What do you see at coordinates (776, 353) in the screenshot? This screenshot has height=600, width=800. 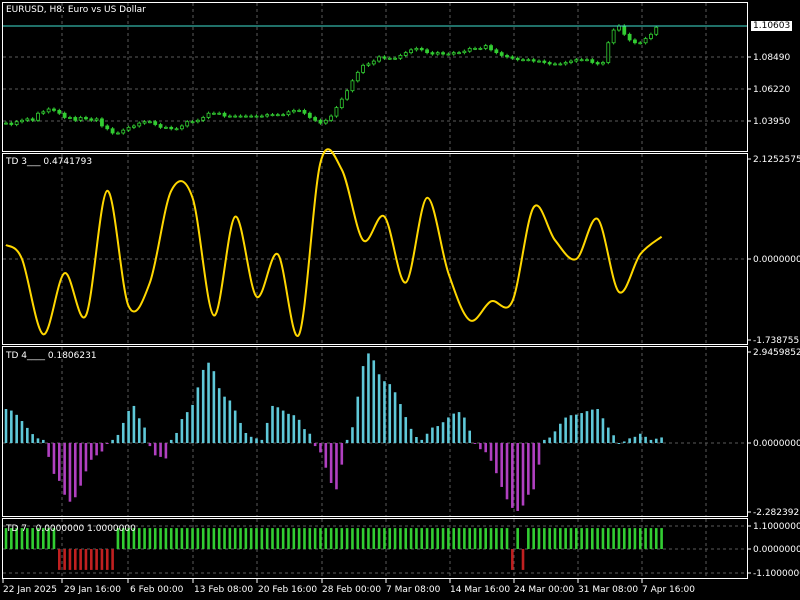 I see `td4-axis-label: 2.9459852` at bounding box center [776, 353].